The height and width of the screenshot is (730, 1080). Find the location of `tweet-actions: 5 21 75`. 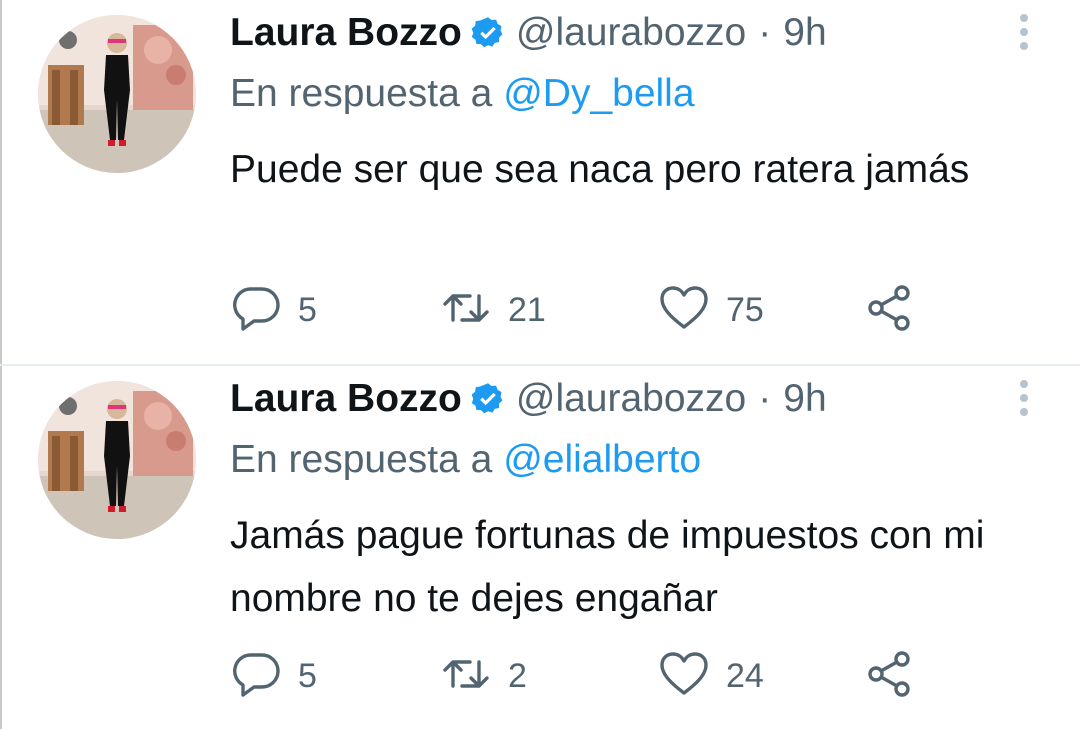

tweet-actions: 5 21 75 is located at coordinates (590, 310).